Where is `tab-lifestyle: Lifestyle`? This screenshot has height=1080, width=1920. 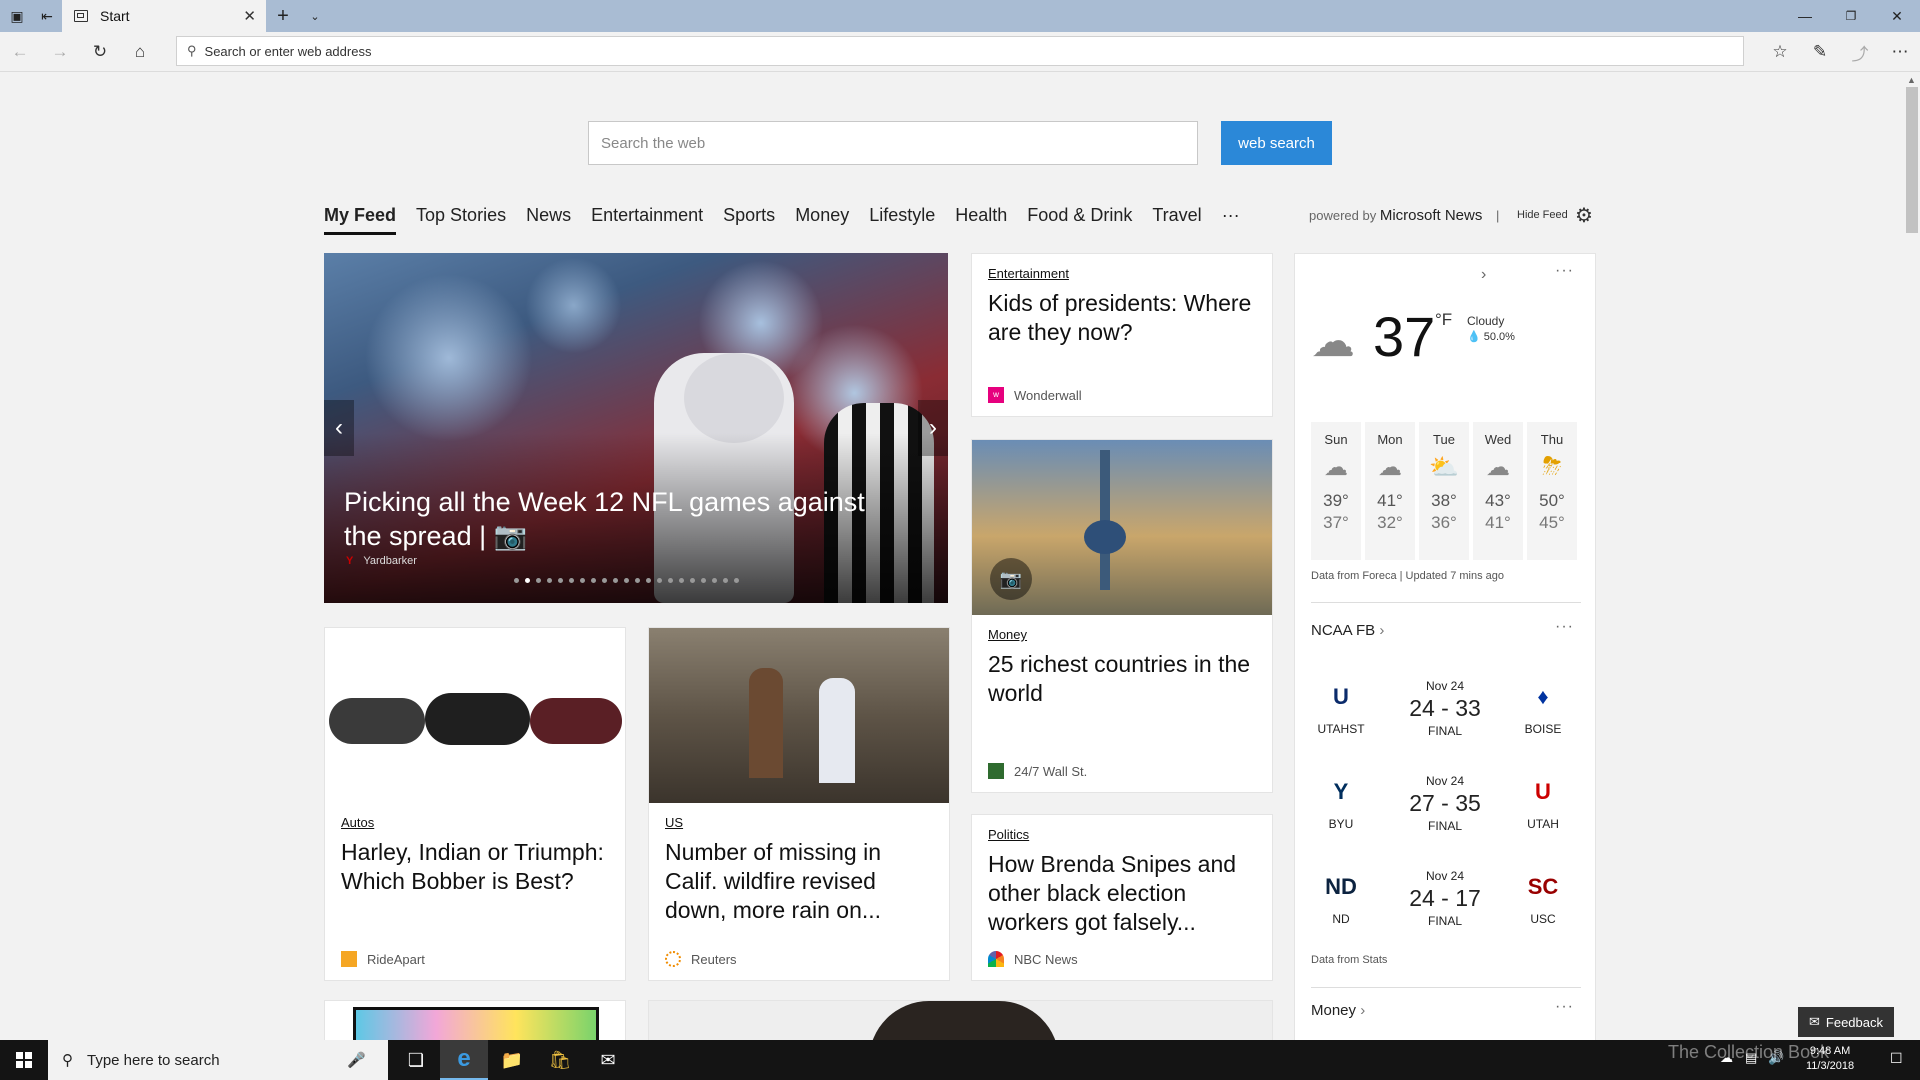
tab-lifestyle: Lifestyle is located at coordinates (902, 220).